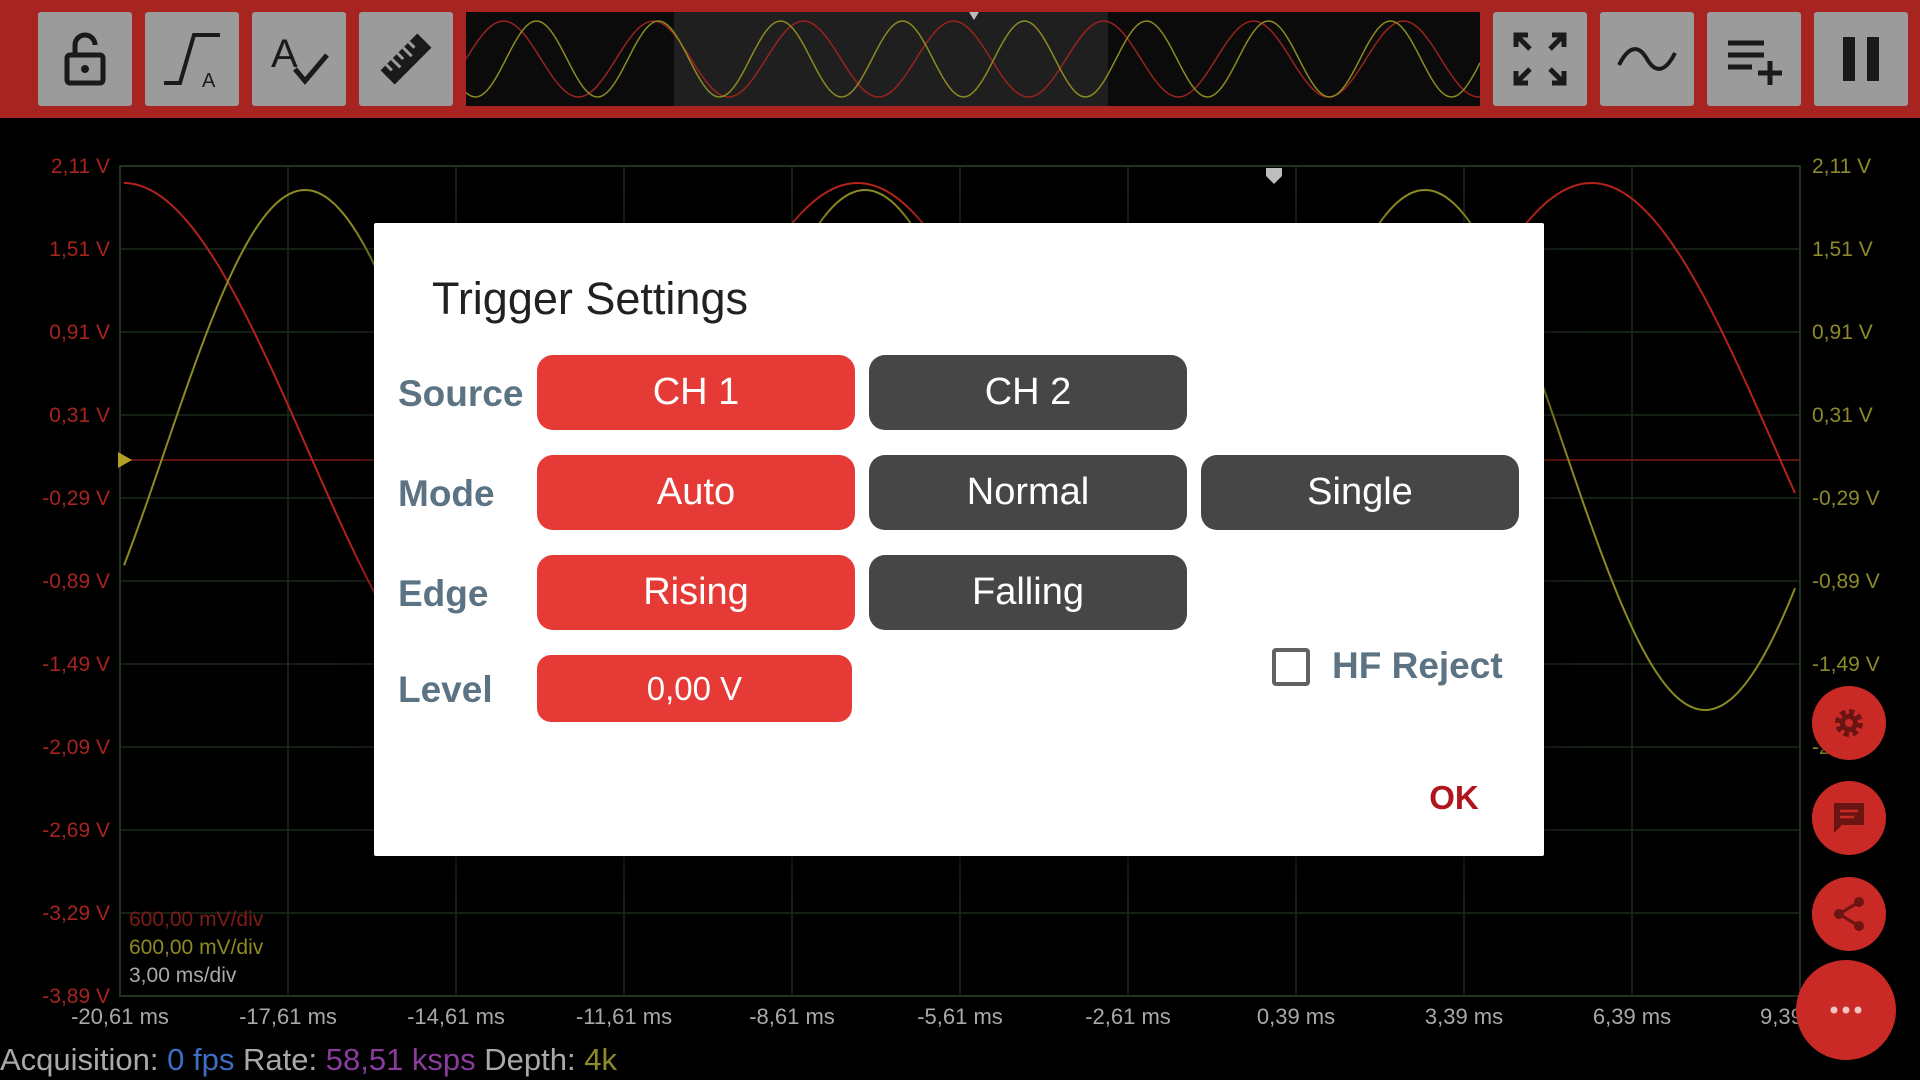  Describe the element at coordinates (79, 332) in the screenshot. I see `ch1-y-tick-label: 0,91 V` at that location.